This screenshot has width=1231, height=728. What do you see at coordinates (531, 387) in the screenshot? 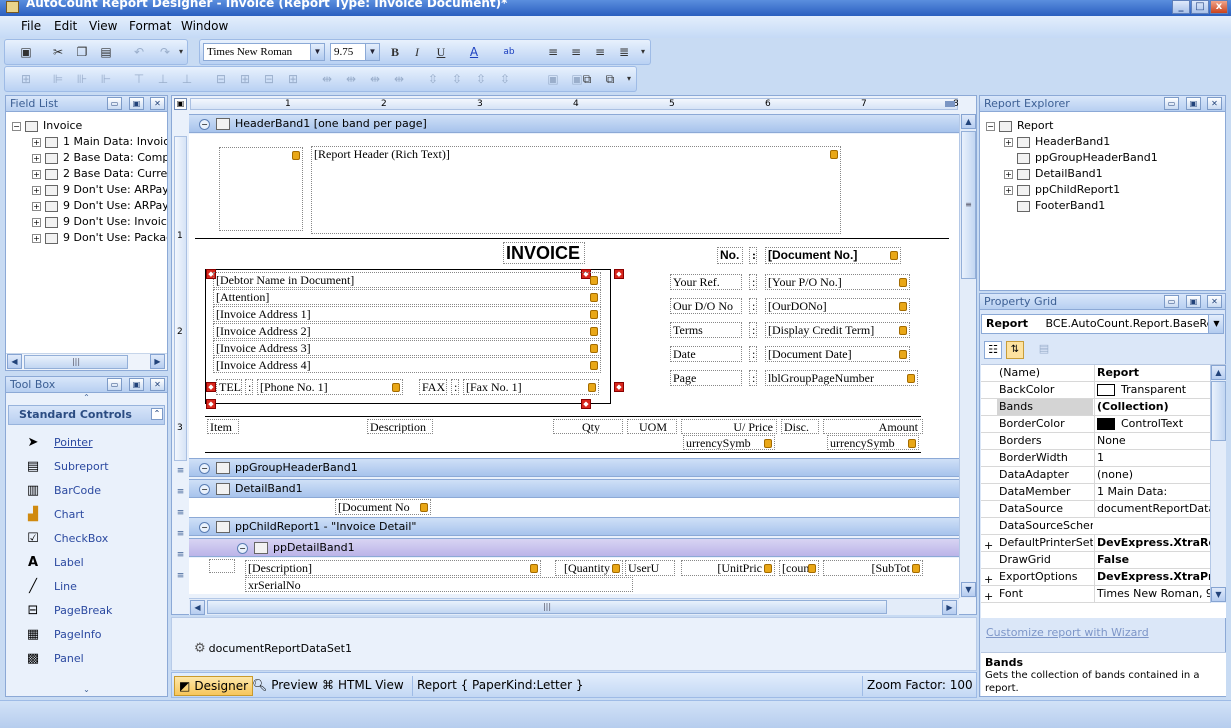
I see `fax-field: [Fax No. 1]` at bounding box center [531, 387].